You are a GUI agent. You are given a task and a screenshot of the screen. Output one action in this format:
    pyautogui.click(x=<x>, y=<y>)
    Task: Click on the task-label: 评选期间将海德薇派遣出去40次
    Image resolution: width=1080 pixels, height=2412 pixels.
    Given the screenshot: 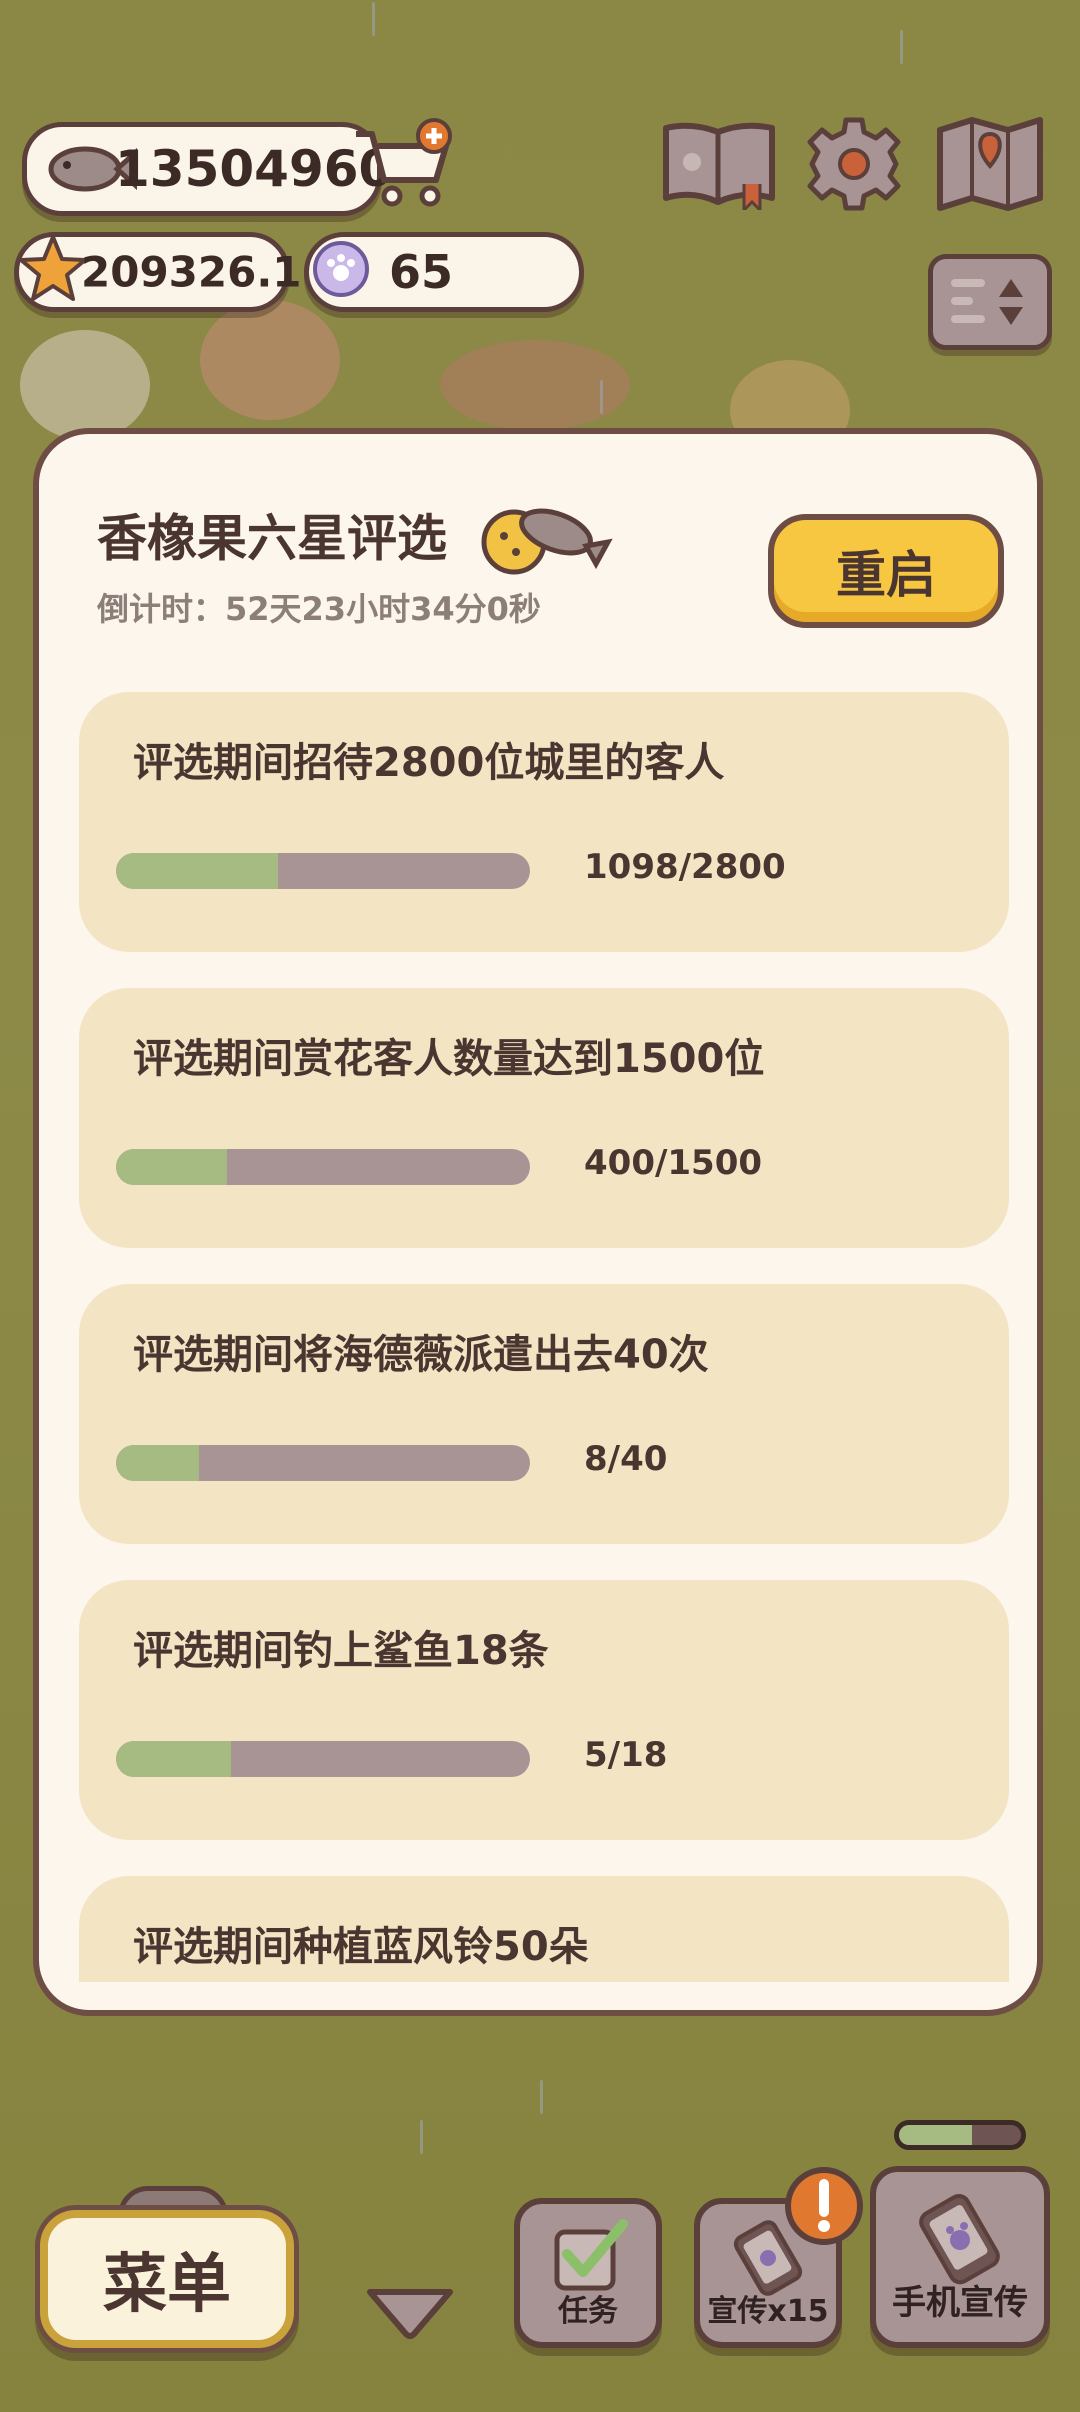 What is the action you would take?
    pyautogui.click(x=421, y=1355)
    